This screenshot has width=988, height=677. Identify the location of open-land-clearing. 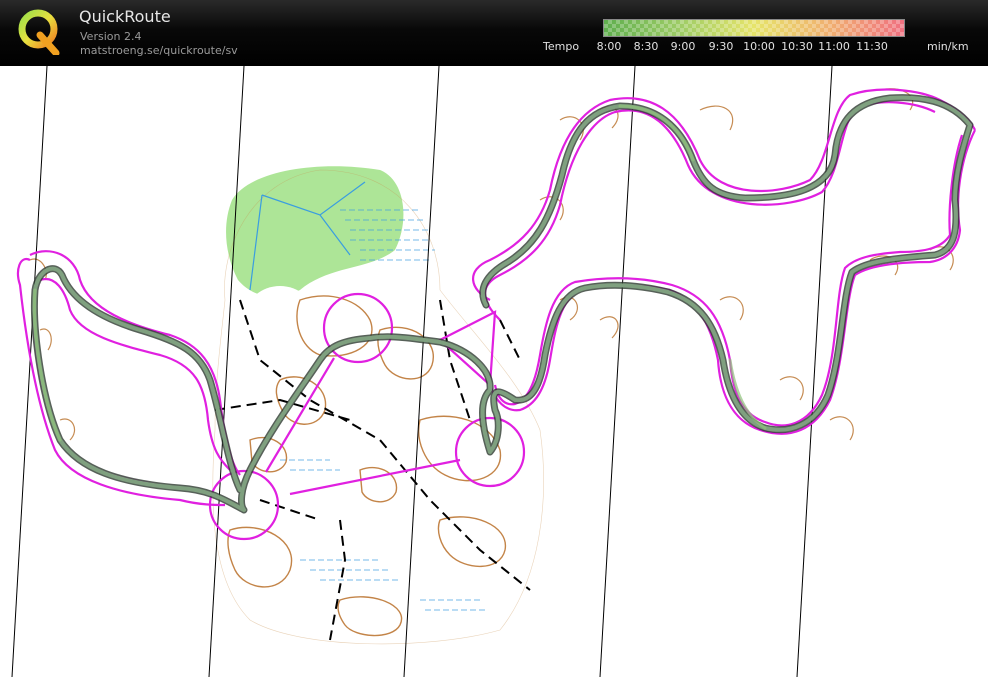
(280, 316).